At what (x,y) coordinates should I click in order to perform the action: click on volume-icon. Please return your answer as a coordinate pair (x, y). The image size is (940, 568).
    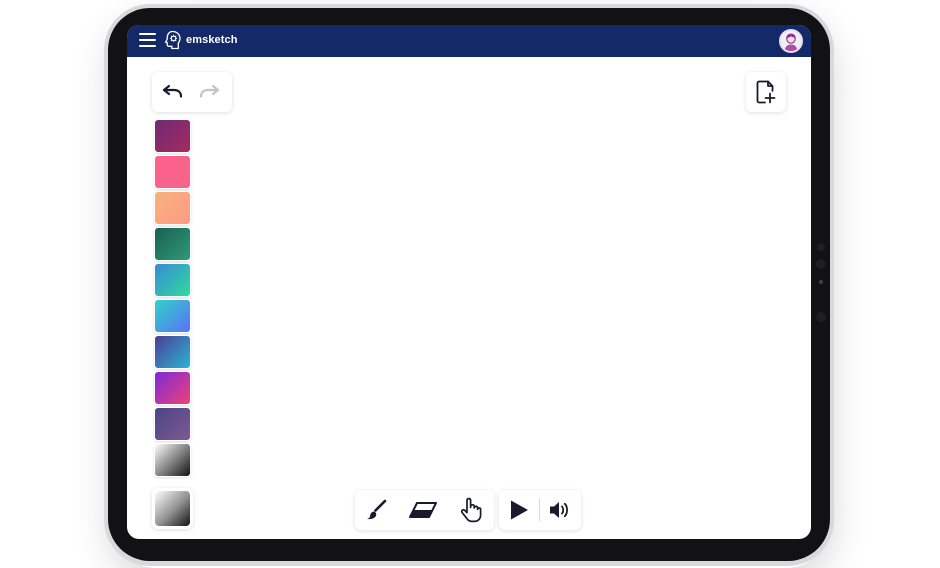
    Looking at the image, I should click on (559, 510).